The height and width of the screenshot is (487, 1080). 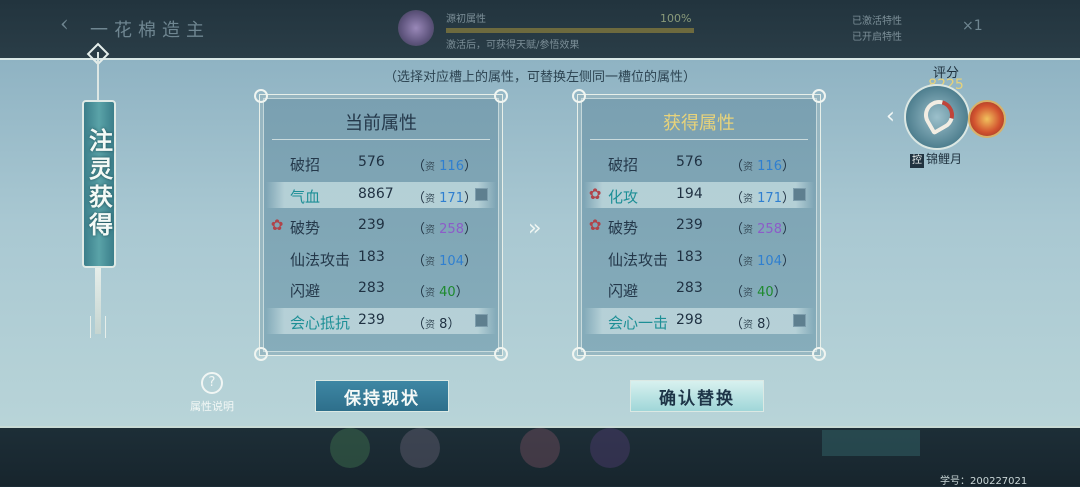 I want to click on attribute-aptitude: （资 40）, so click(x=440, y=290).